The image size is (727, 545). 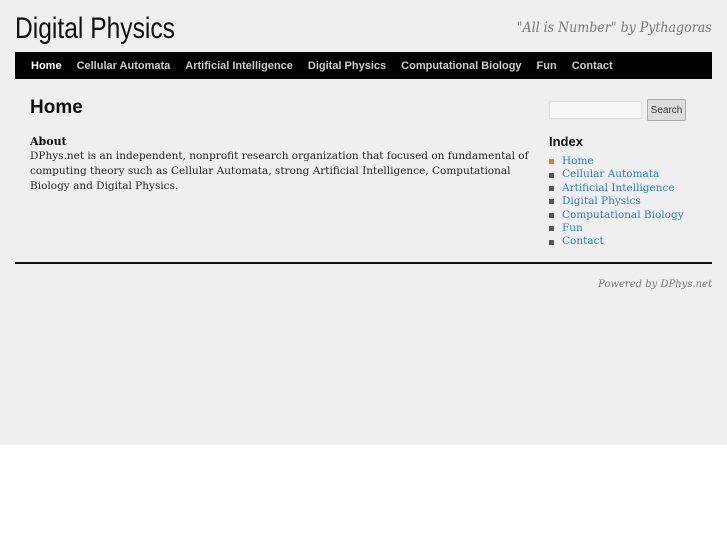 I want to click on index-heading: Index, so click(x=566, y=141).